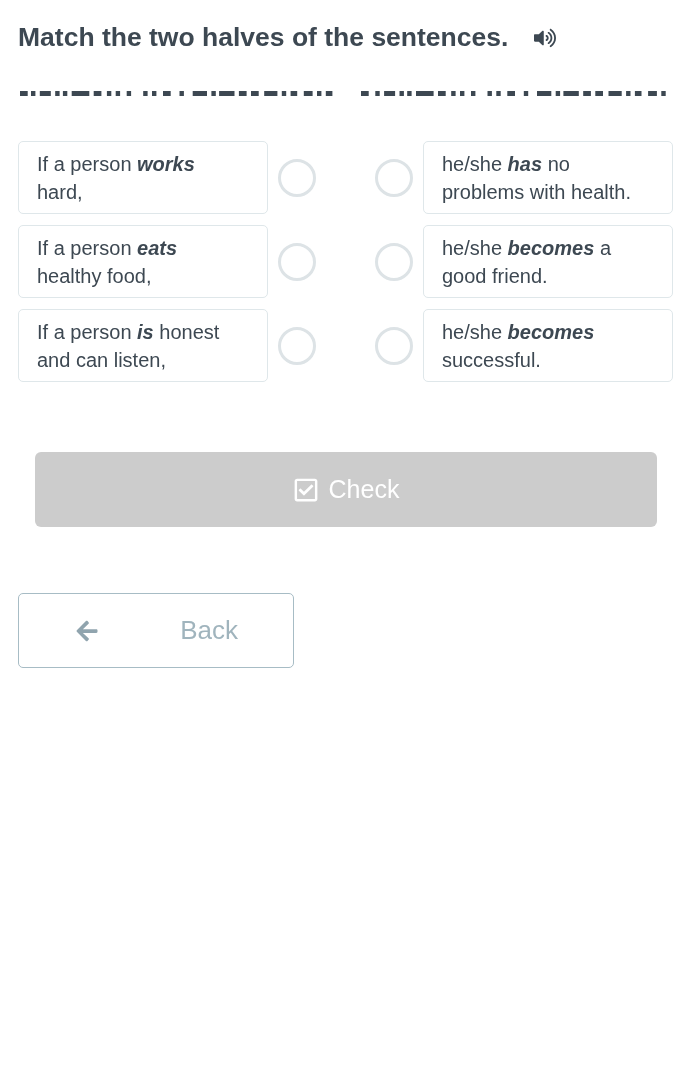 This screenshot has height=1070, width=691. I want to click on checkbox-icon, so click(305, 489).